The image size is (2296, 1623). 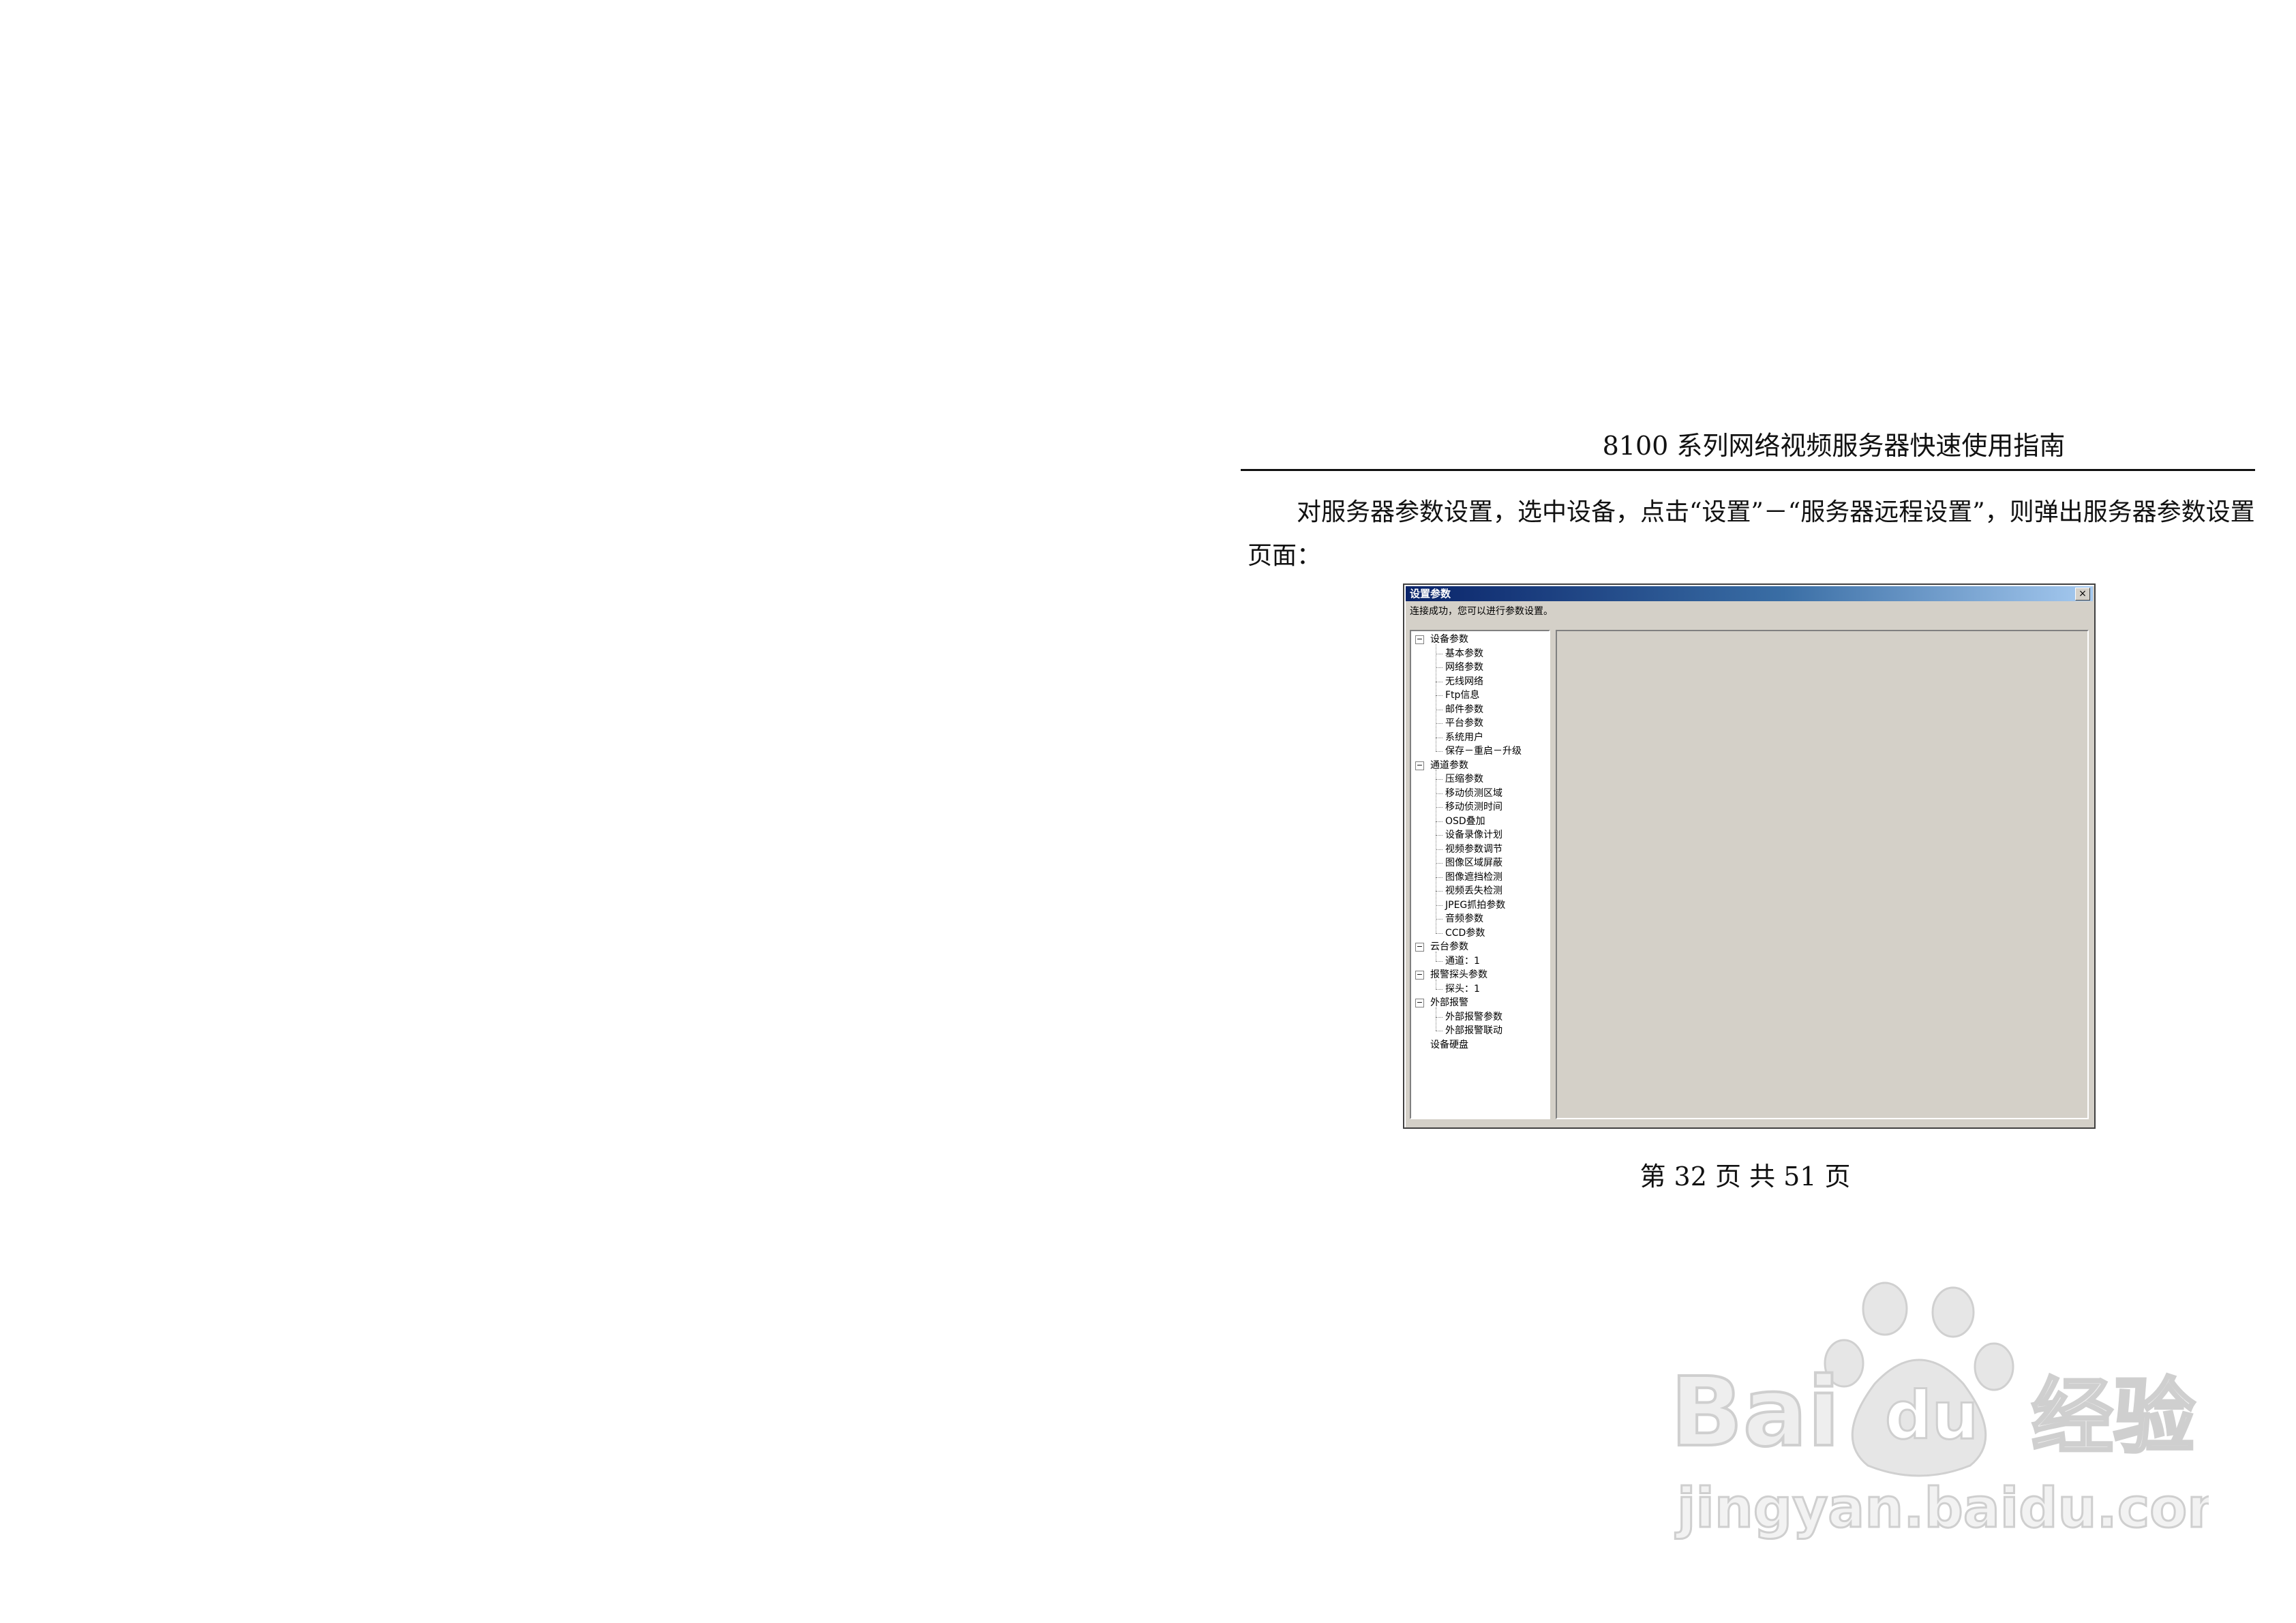 I want to click on document-header: 8100 系列网络视频服务器快速使用指南, so click(x=1834, y=446).